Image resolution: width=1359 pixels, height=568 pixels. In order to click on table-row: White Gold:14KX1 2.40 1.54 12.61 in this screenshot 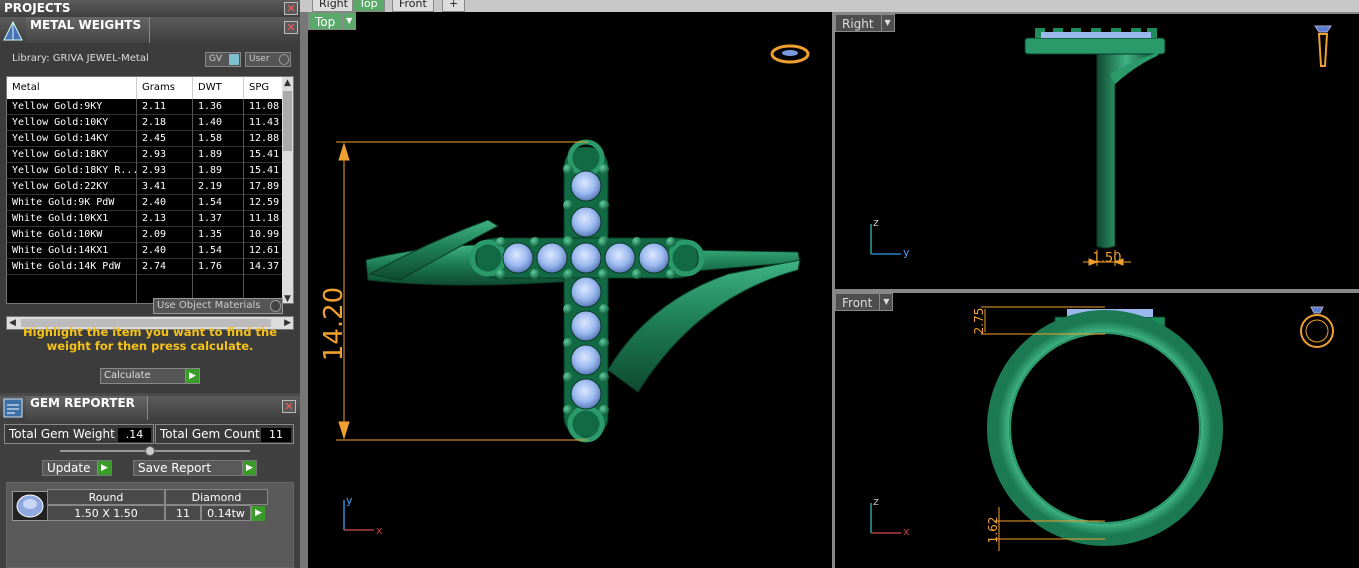, I will do `click(145, 251)`.